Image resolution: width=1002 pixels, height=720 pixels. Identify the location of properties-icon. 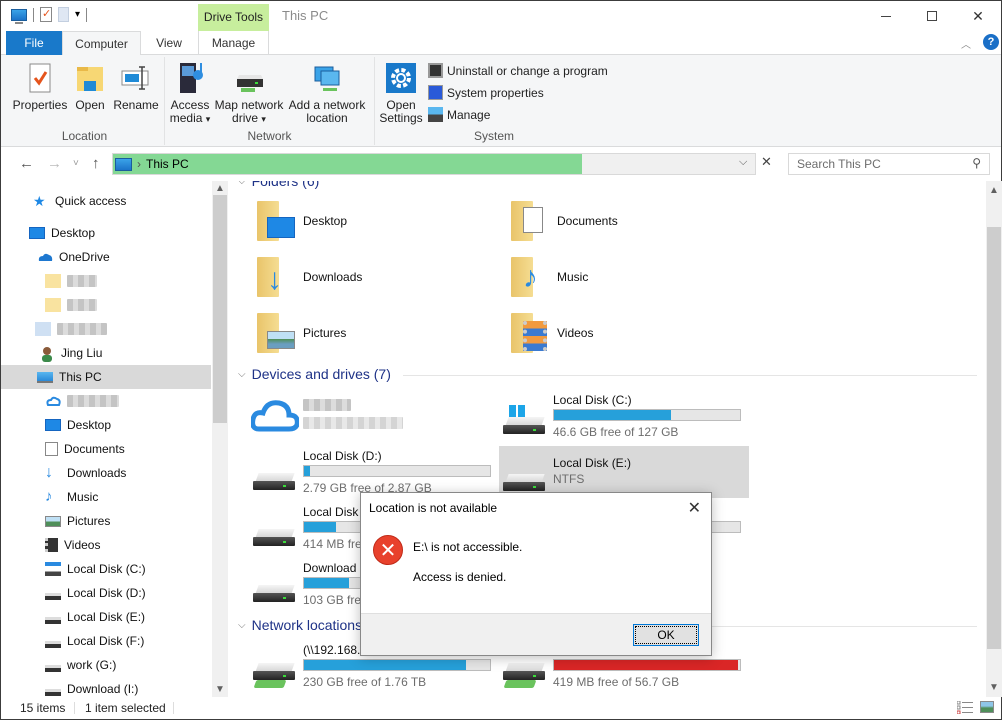
(46, 14).